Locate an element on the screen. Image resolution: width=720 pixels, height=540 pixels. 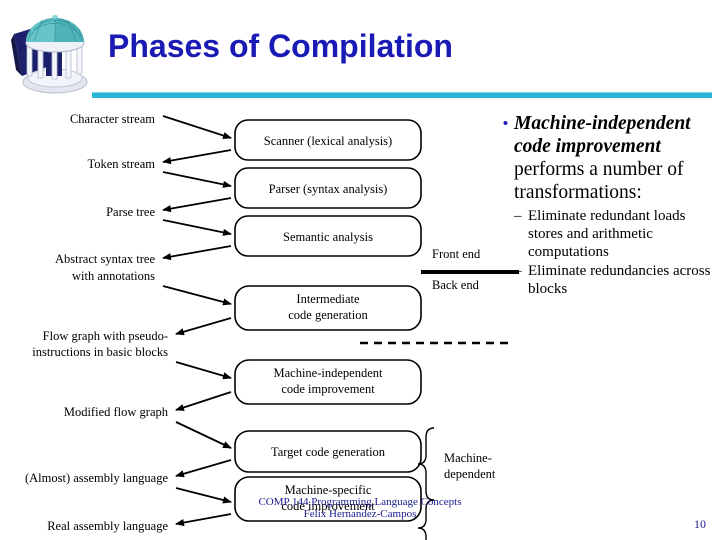
phase-box-scanner-label: Scanner (lexical analysis) is located at coordinates (328, 141).